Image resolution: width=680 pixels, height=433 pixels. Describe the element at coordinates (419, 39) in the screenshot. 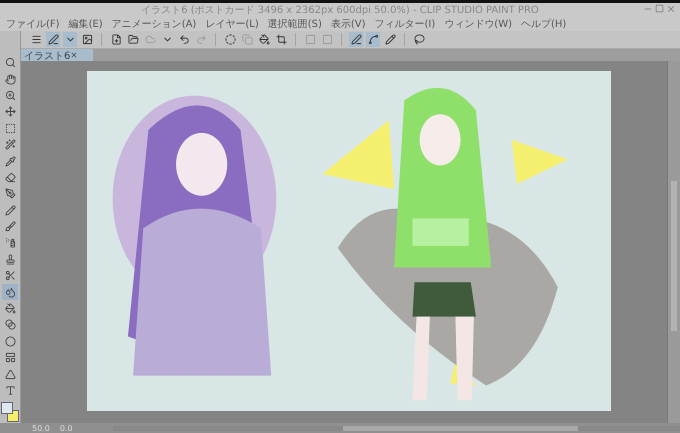

I see `lasso-icon` at that location.